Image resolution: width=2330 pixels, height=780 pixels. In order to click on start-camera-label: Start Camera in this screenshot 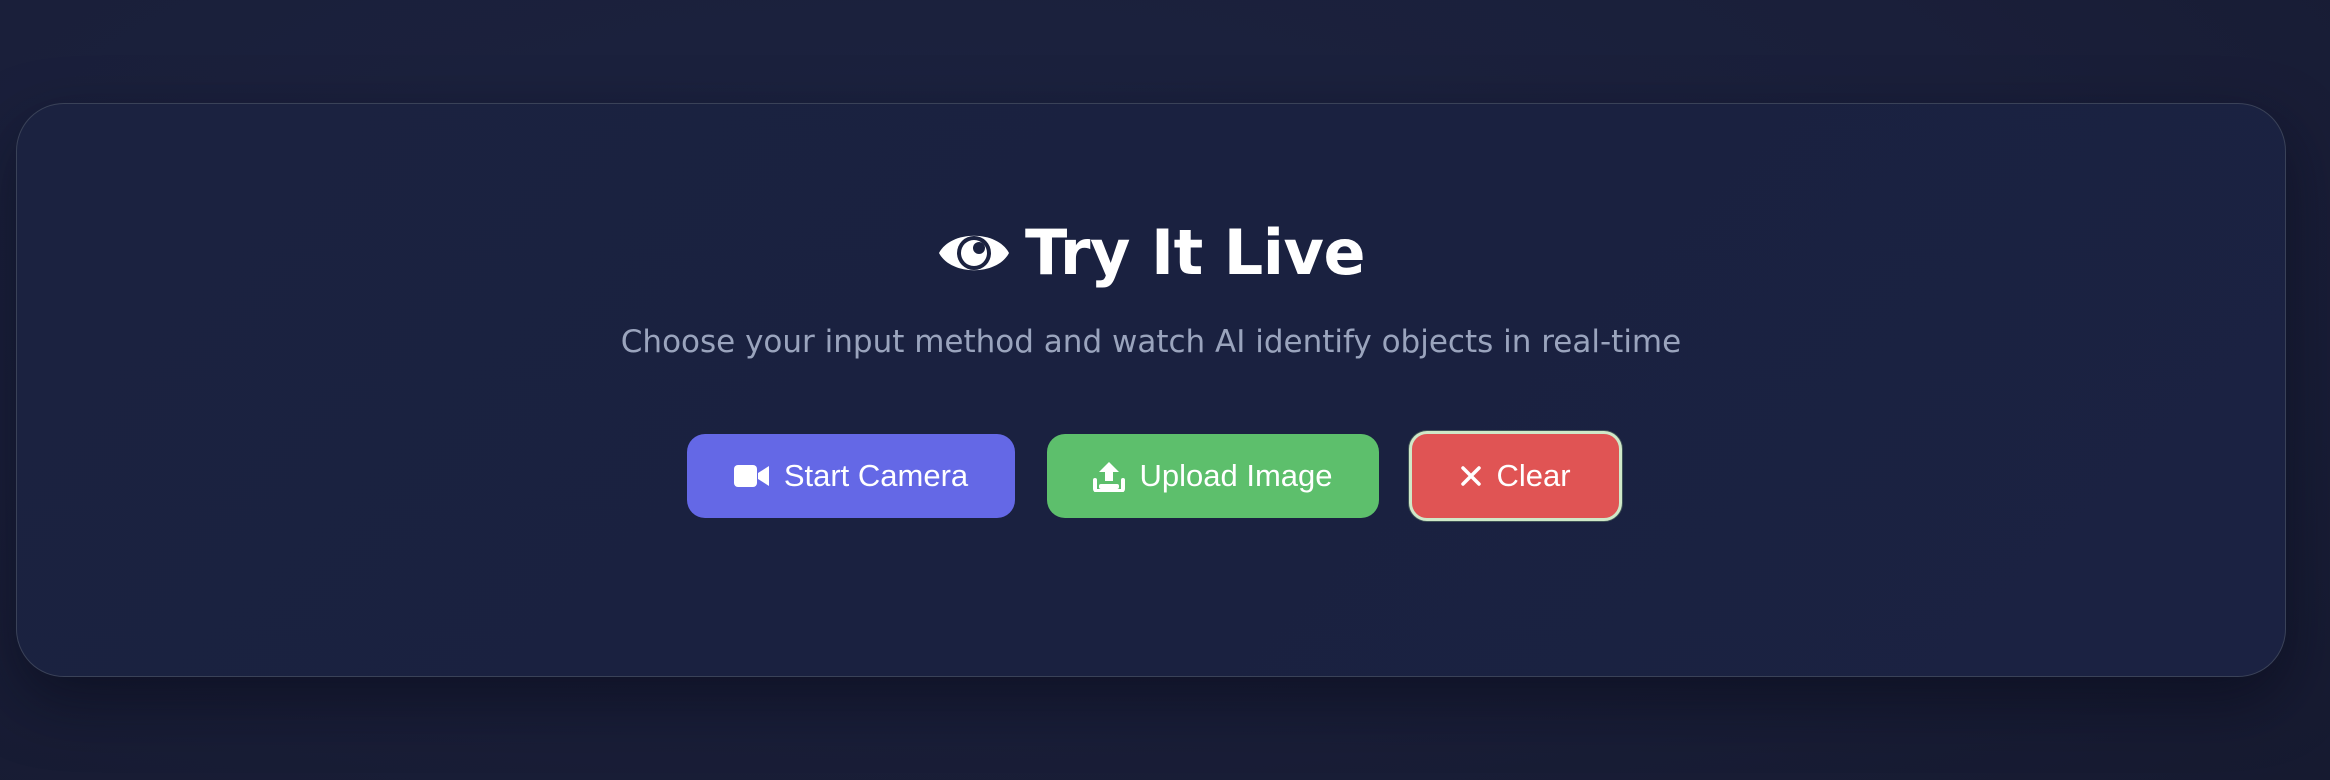, I will do `click(876, 475)`.